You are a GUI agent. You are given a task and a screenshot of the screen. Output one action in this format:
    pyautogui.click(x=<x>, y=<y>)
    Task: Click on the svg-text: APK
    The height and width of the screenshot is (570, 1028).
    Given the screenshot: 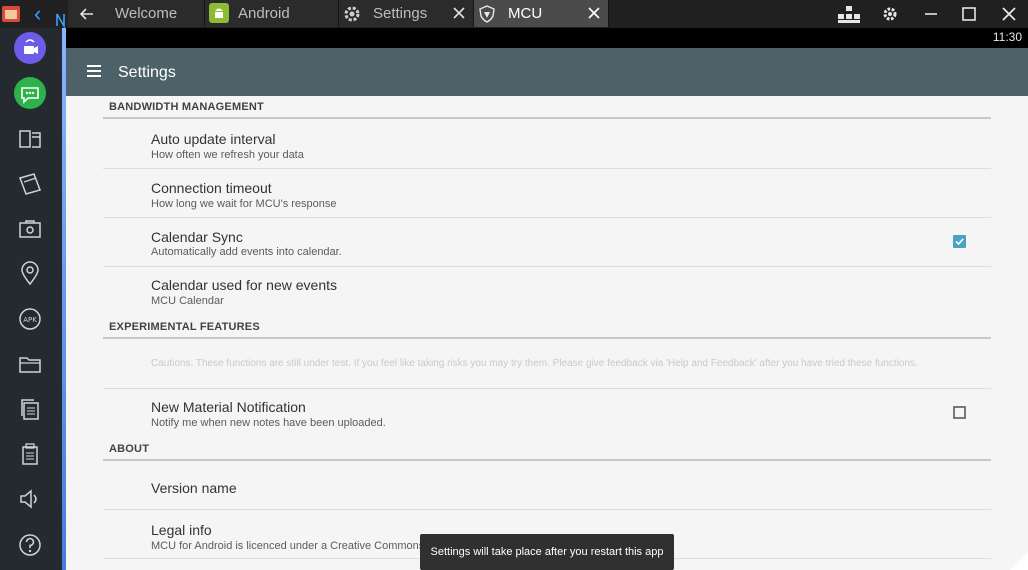 What is the action you would take?
    pyautogui.click(x=30, y=320)
    